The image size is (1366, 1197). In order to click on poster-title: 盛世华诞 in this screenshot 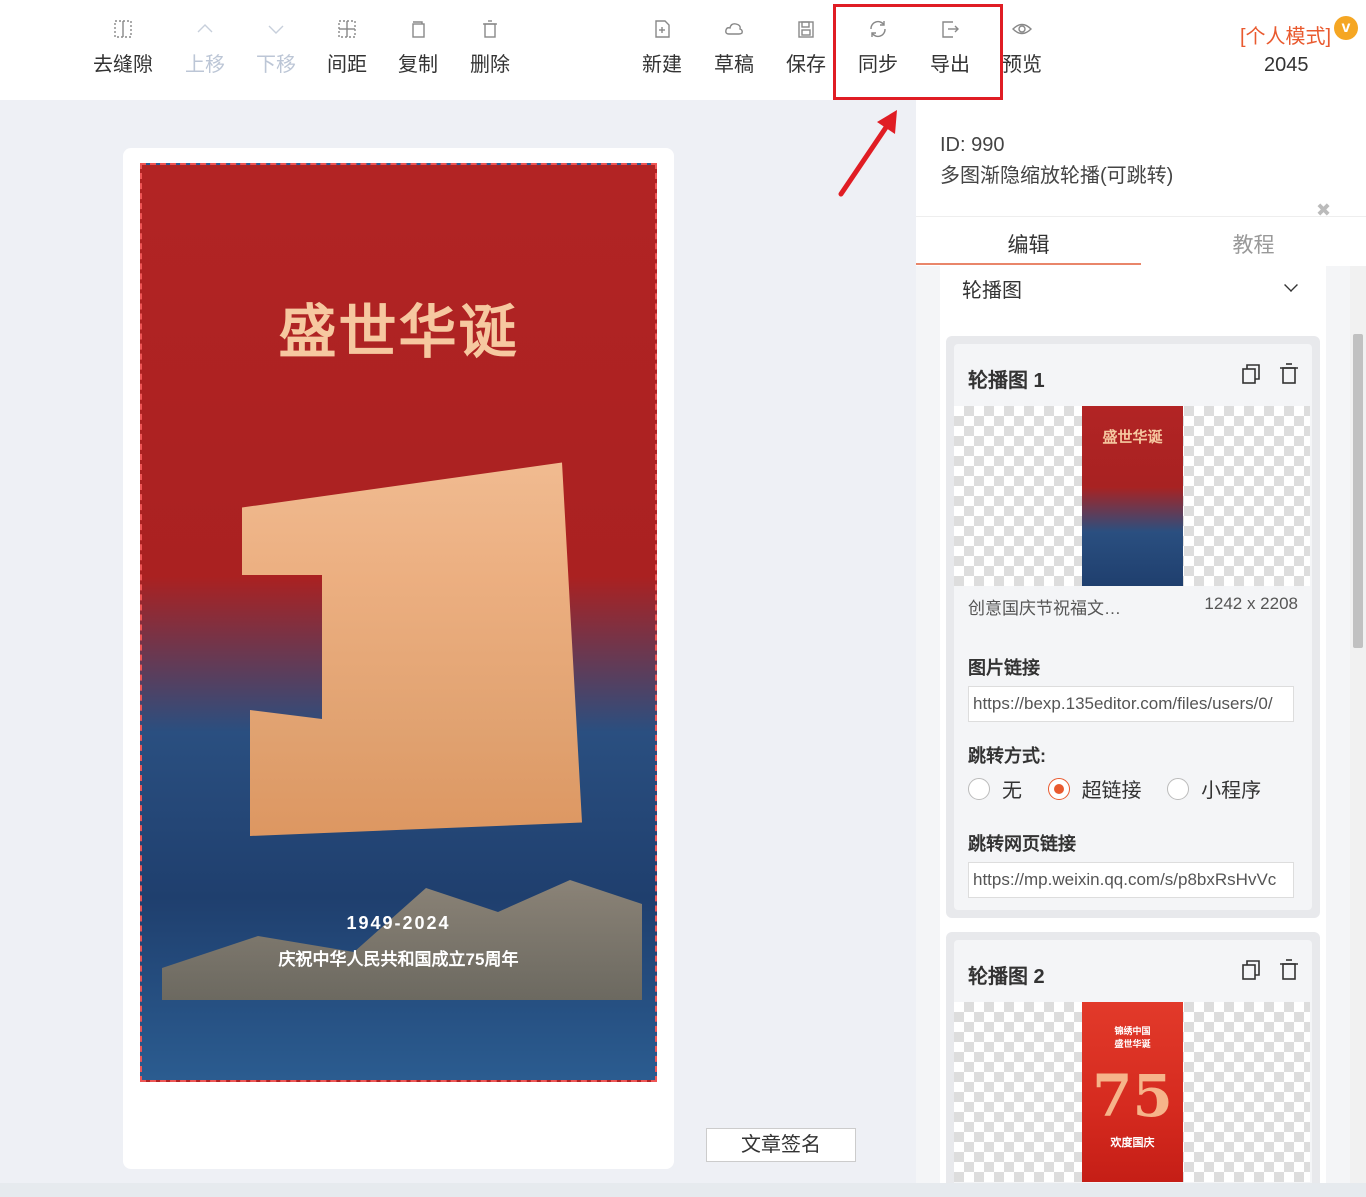, I will do `click(398, 332)`.